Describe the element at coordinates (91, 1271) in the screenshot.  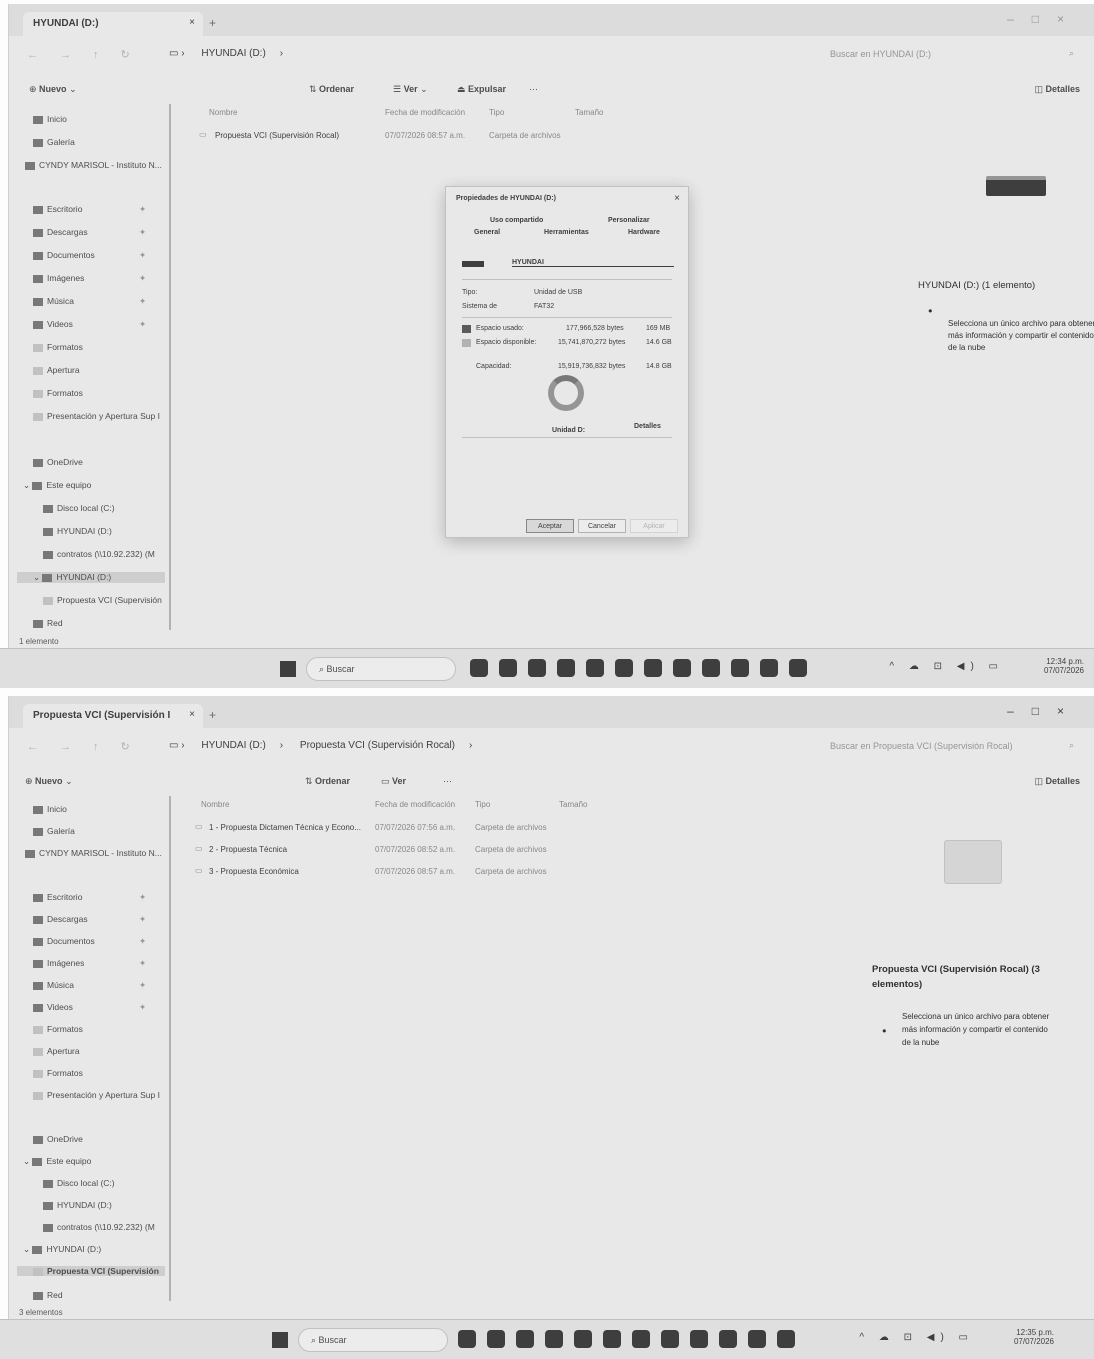
I see `nav-propuesta-selected: Propuesta VCI (Supervisión` at that location.